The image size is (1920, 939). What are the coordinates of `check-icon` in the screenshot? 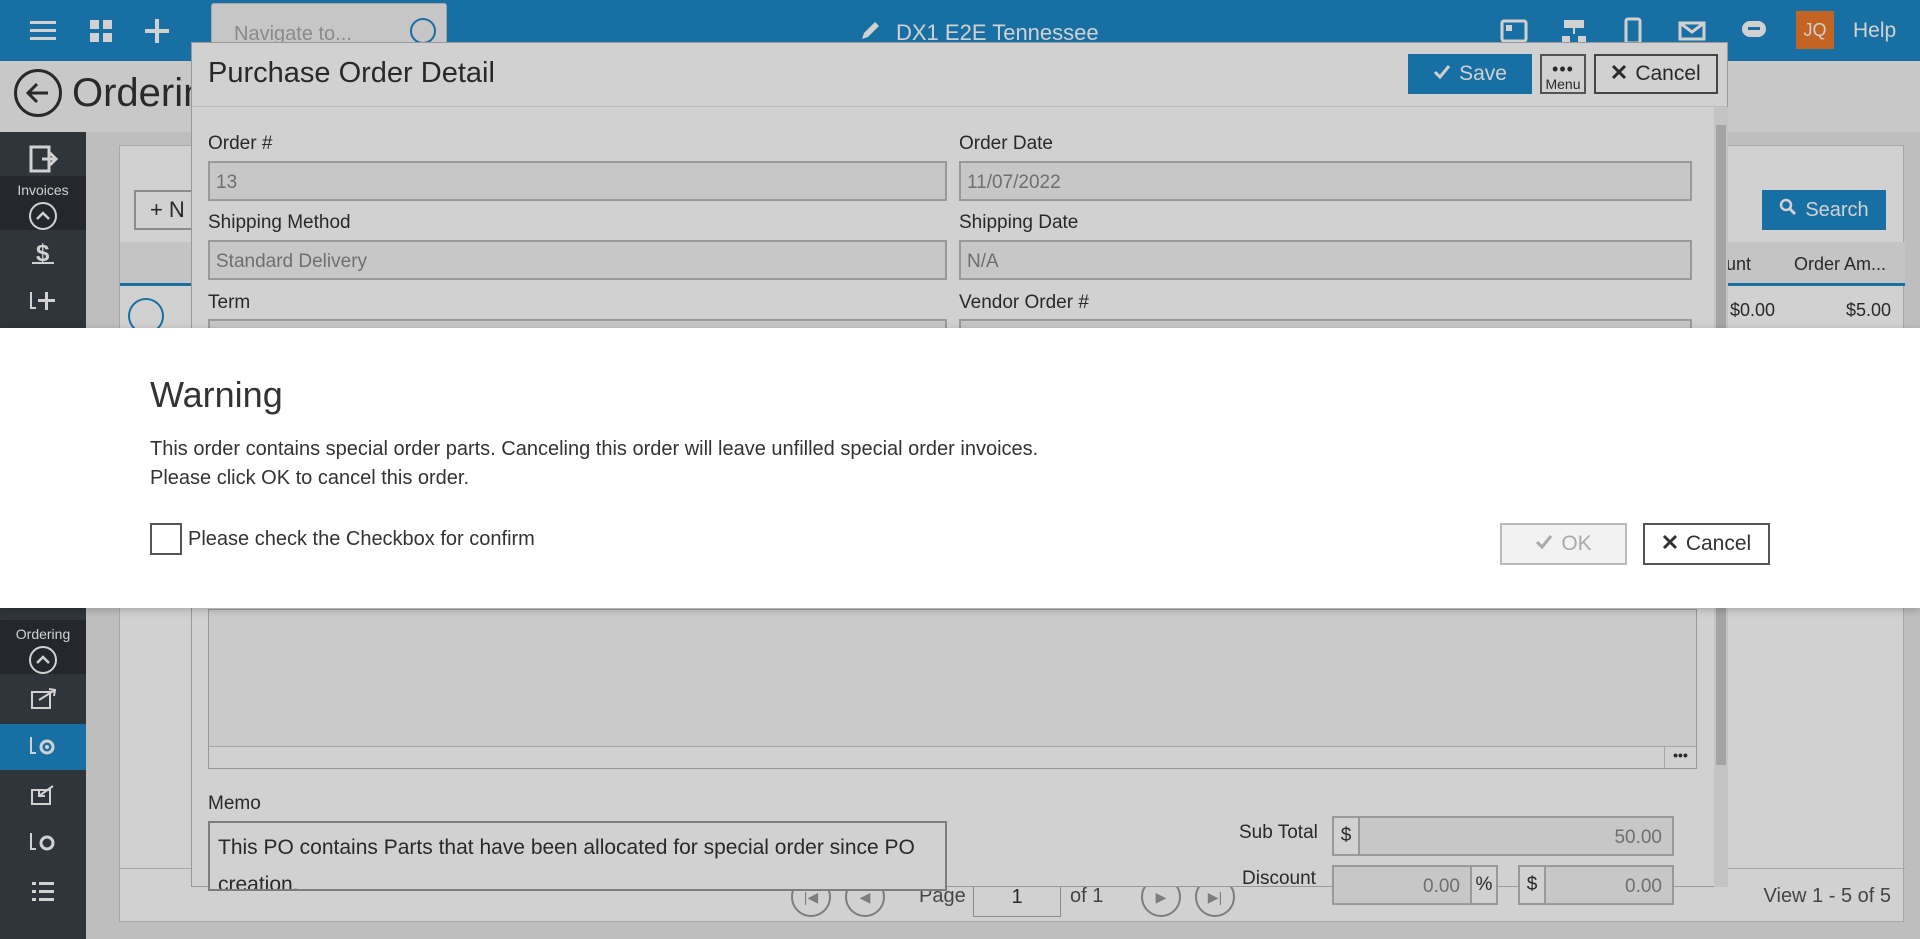 It's located at (1544, 544).